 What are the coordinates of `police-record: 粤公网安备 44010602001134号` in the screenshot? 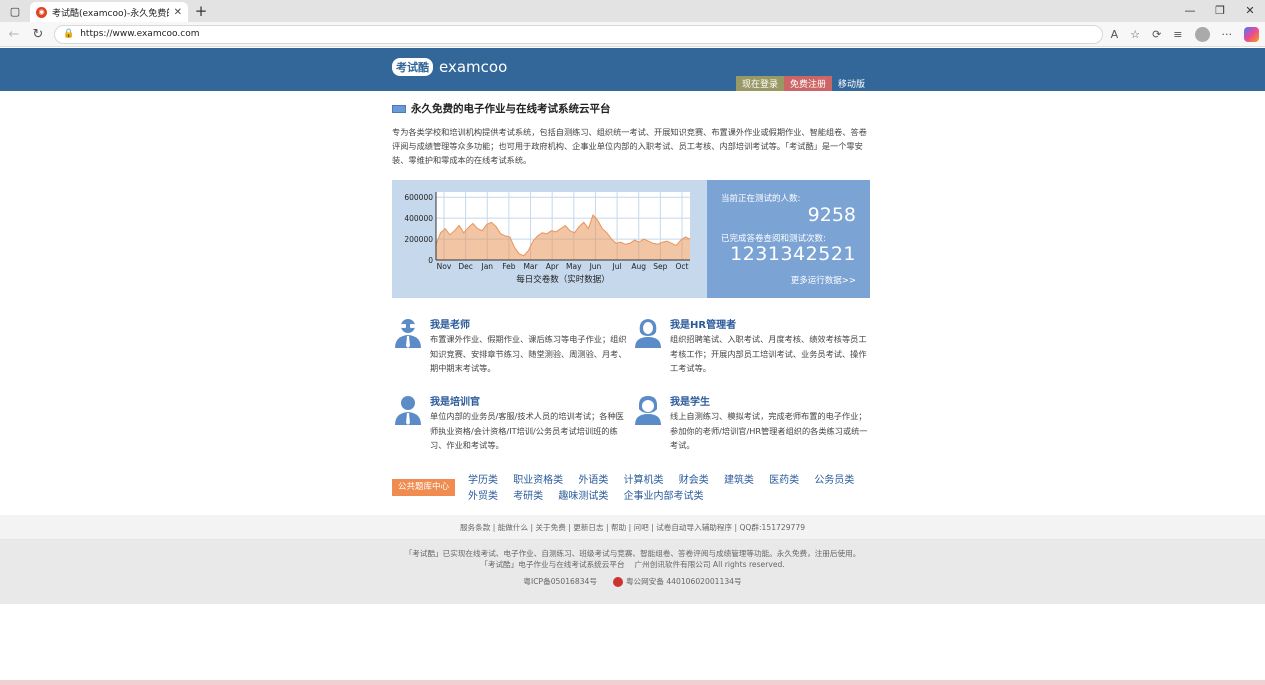 It's located at (677, 581).